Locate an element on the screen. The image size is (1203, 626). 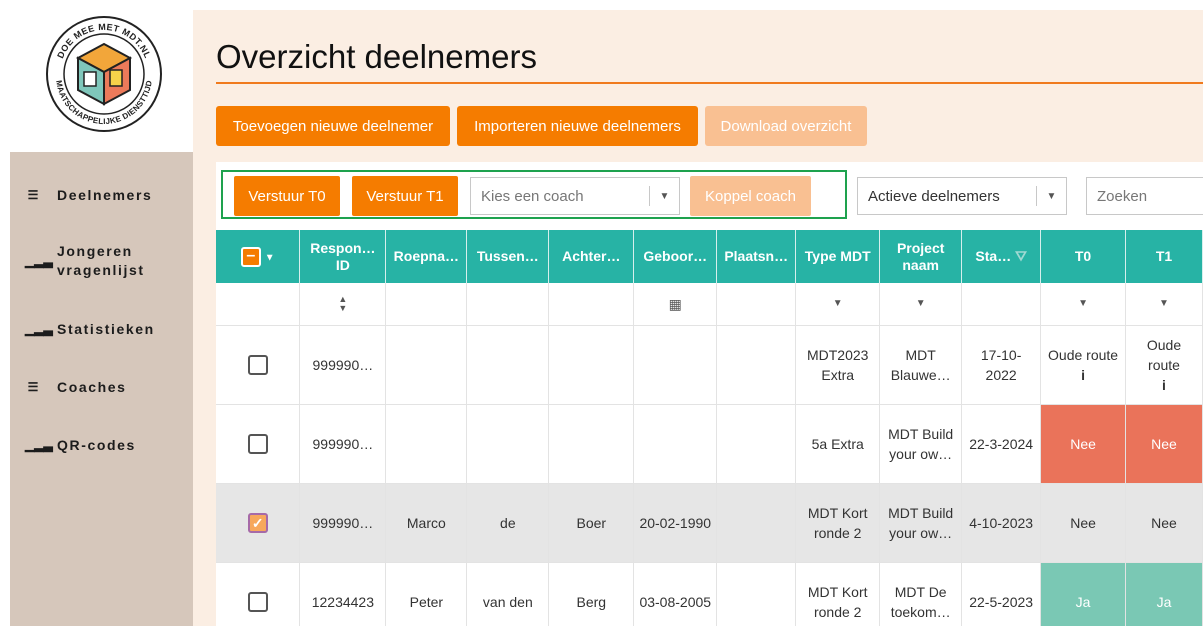
download-overview-button: Download overzicht is located at coordinates (786, 126).